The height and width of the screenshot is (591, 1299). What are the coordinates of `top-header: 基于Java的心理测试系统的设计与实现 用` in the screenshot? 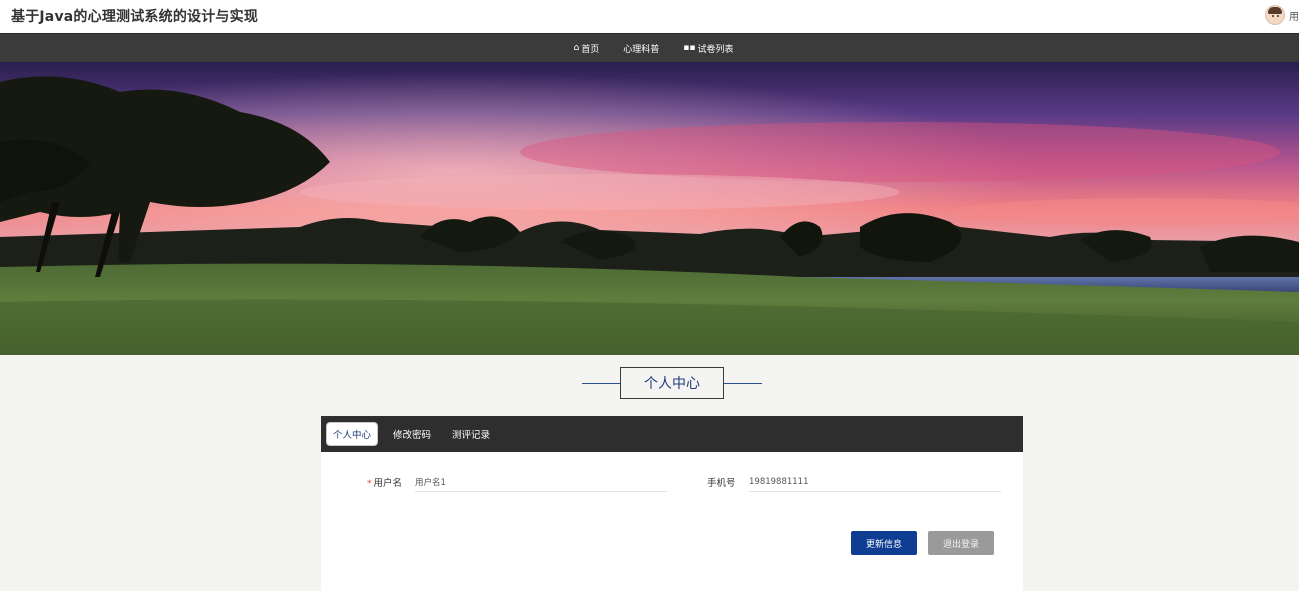 It's located at (649, 16).